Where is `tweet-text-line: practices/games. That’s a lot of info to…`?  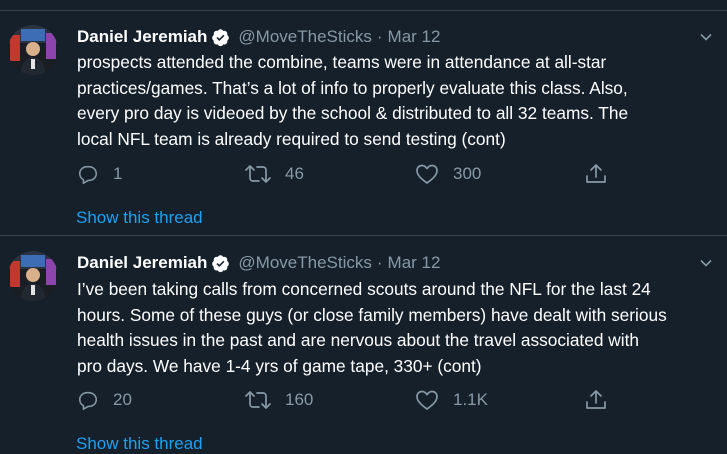 tweet-text-line: practices/games. That’s a lot of info to… is located at coordinates (352, 87).